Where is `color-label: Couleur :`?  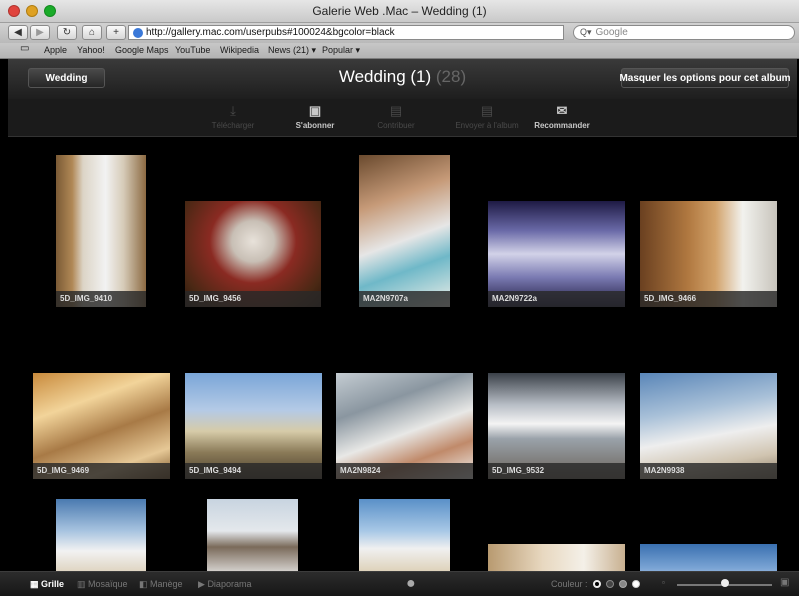
color-label: Couleur : is located at coordinates (569, 584).